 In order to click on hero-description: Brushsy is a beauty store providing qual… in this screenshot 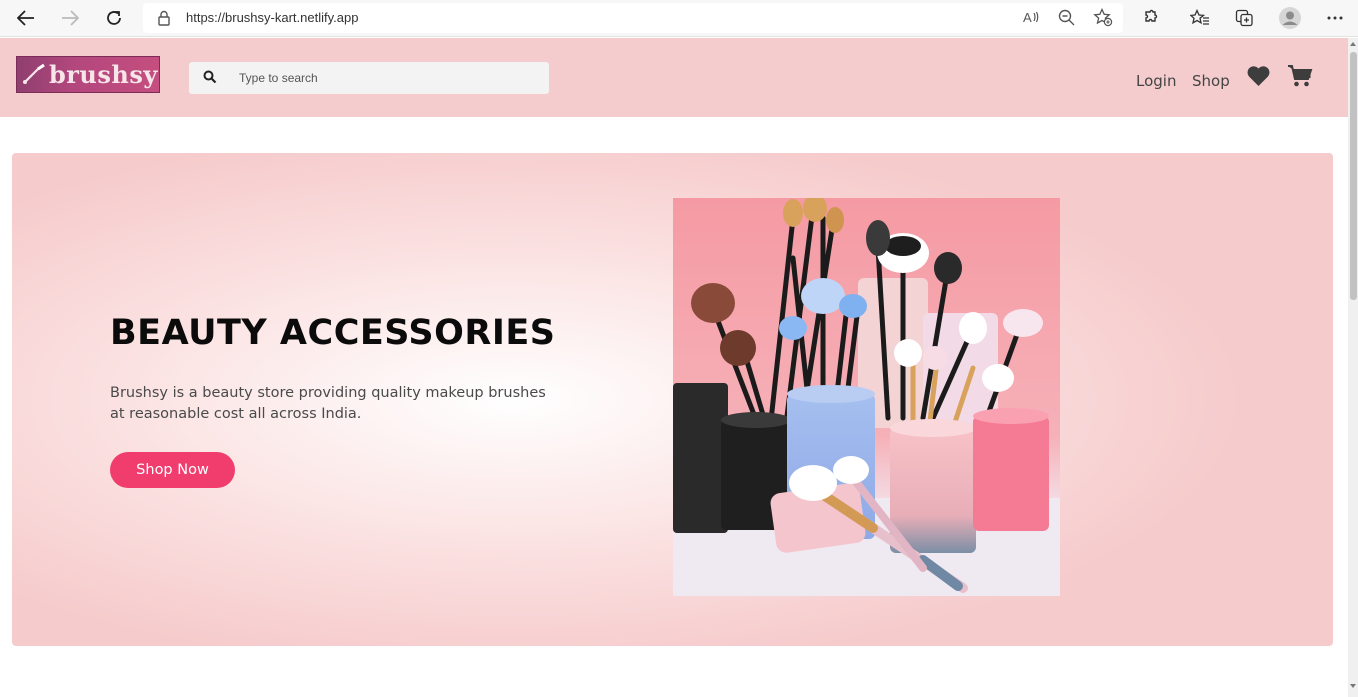, I will do `click(328, 403)`.